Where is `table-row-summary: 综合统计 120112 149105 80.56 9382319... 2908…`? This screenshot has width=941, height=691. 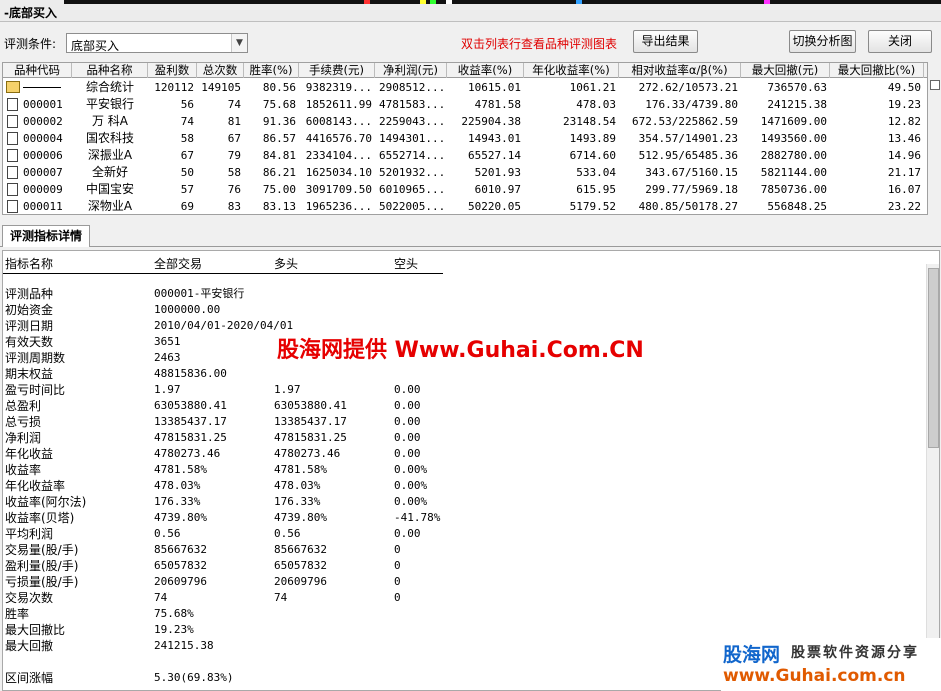
table-row-summary: 综合统计 120112 149105 80.56 9382319... 2908… is located at coordinates (465, 87).